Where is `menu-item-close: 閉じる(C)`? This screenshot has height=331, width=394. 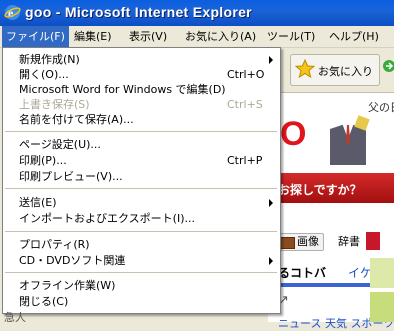
menu-item-close: 閉じる(C) is located at coordinates (141, 301).